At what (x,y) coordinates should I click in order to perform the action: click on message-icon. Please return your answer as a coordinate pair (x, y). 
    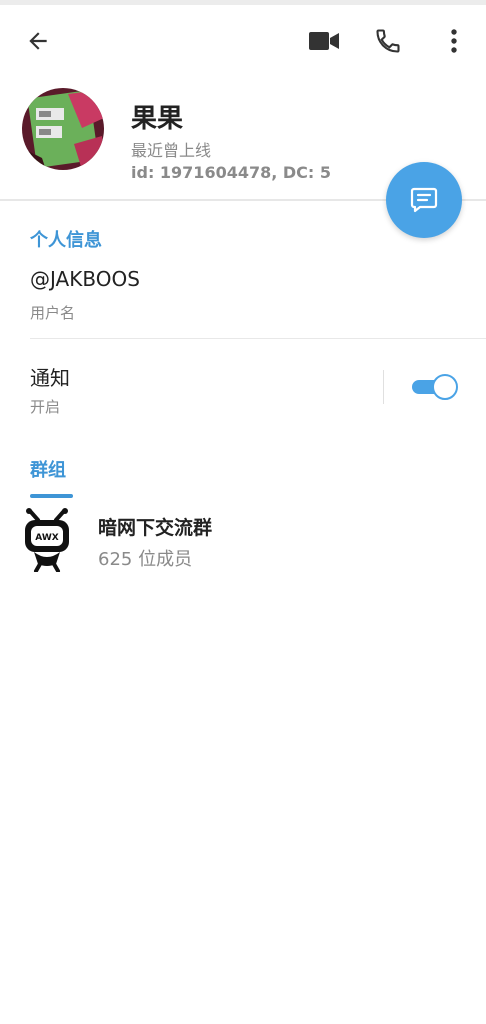
    Looking at the image, I should click on (424, 200).